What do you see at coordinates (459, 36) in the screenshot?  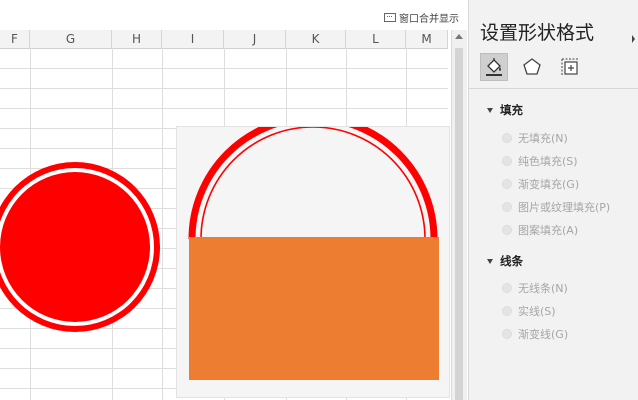 I see `scroll-up-arrow-icon` at bounding box center [459, 36].